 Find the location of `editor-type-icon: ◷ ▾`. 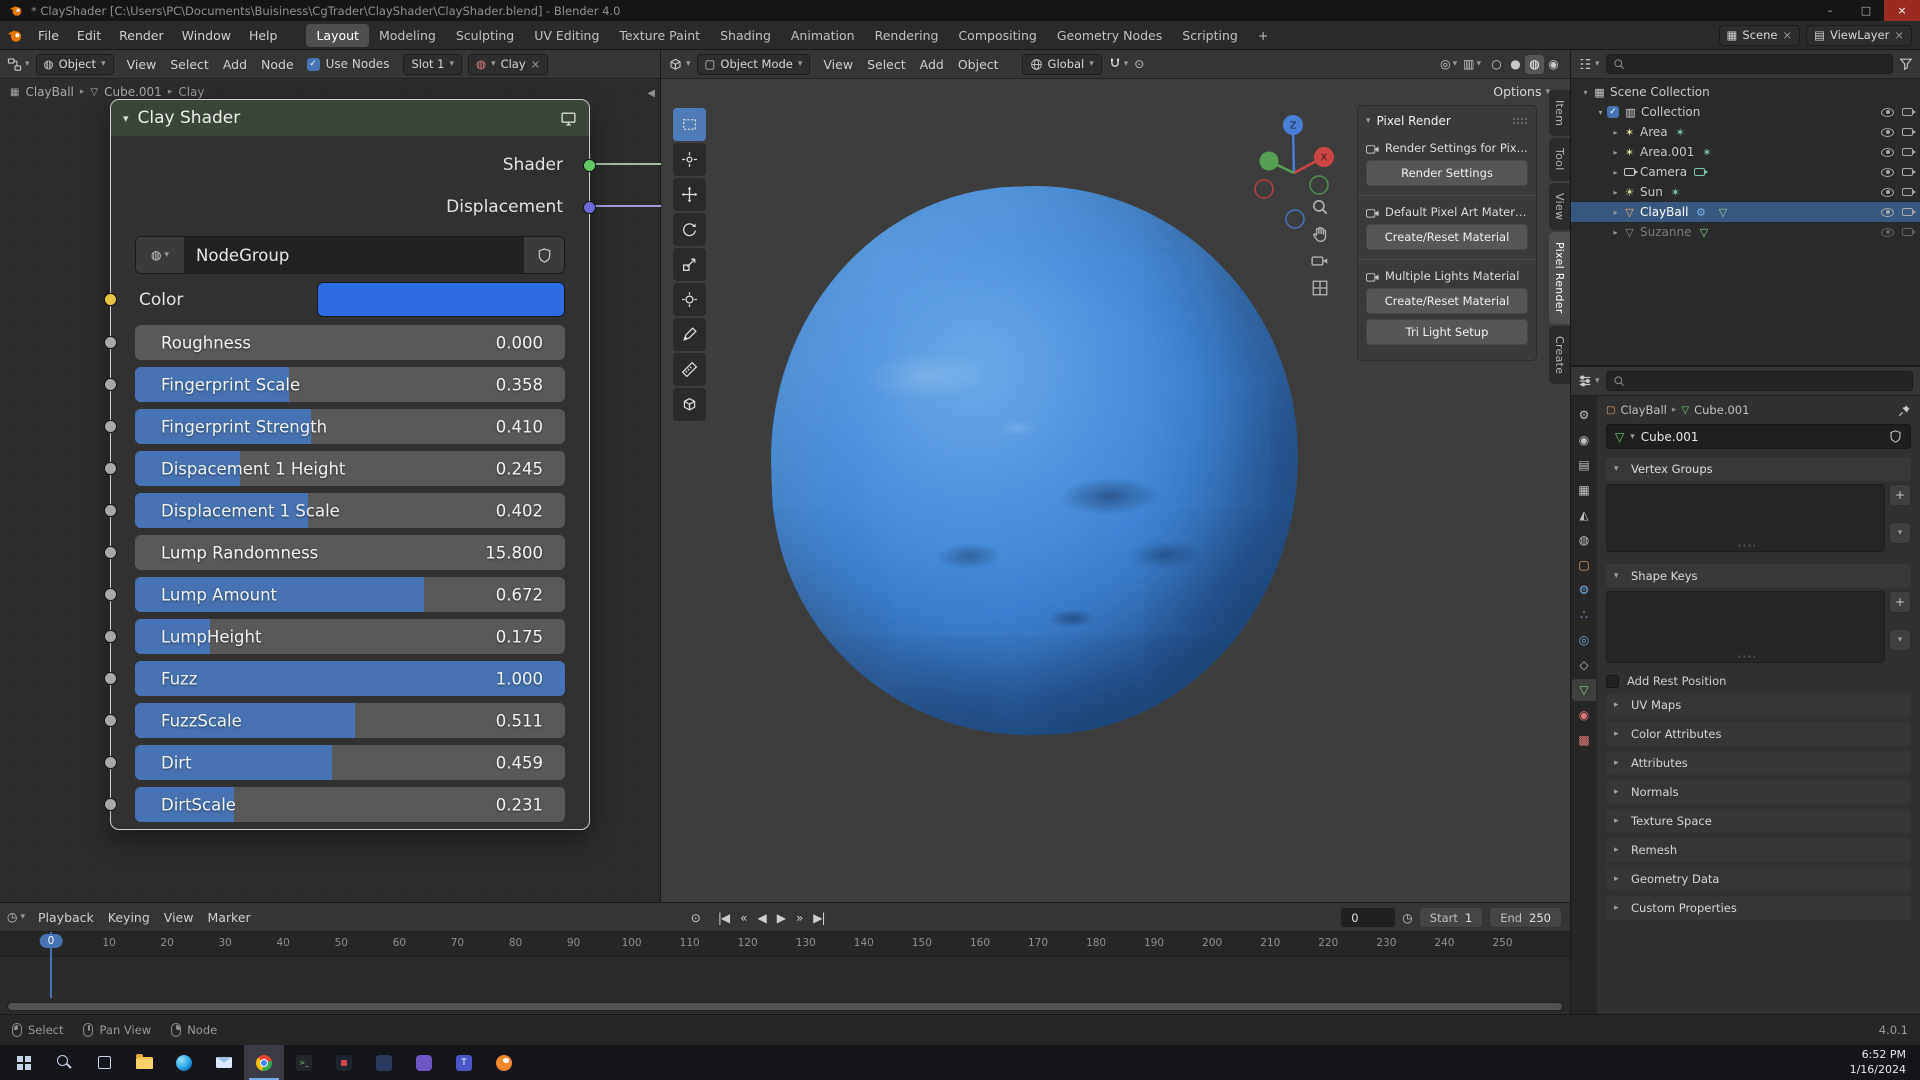

editor-type-icon: ◷ ▾ is located at coordinates (16, 917).